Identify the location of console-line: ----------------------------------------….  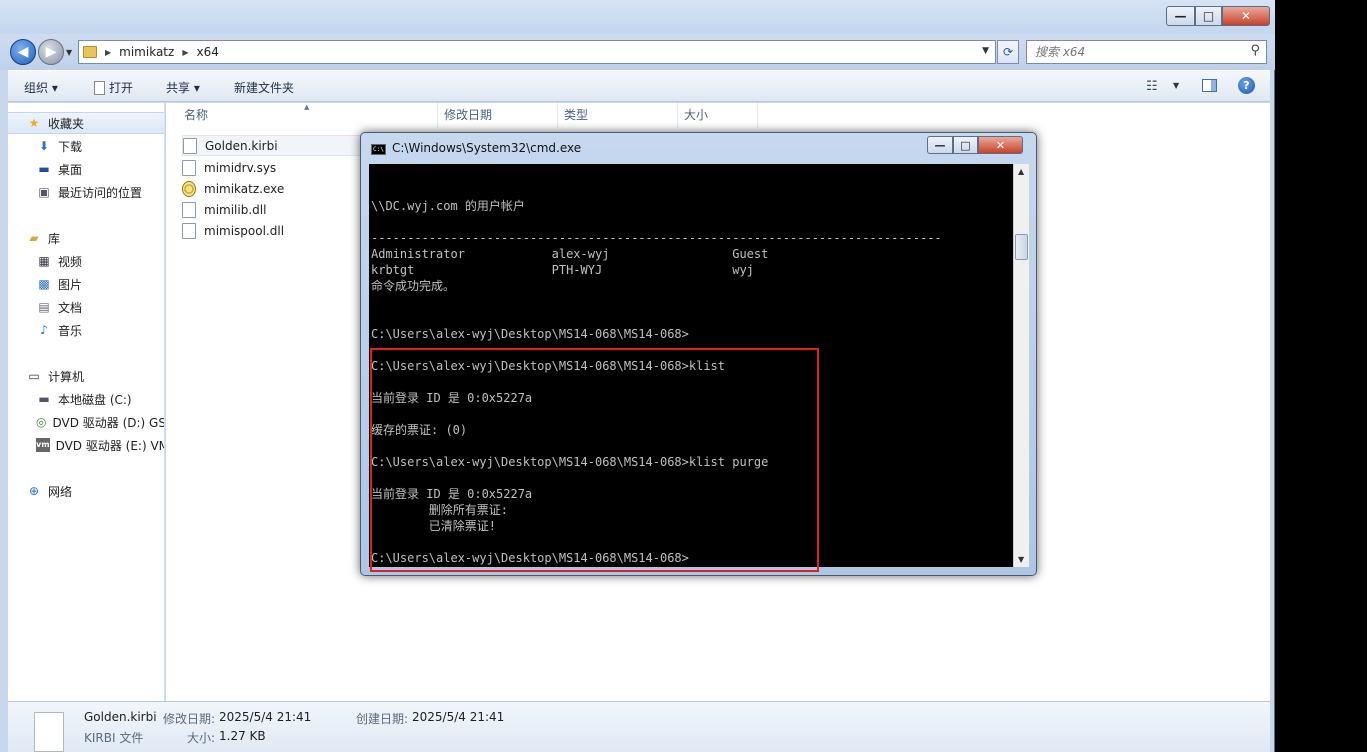
(656, 238).